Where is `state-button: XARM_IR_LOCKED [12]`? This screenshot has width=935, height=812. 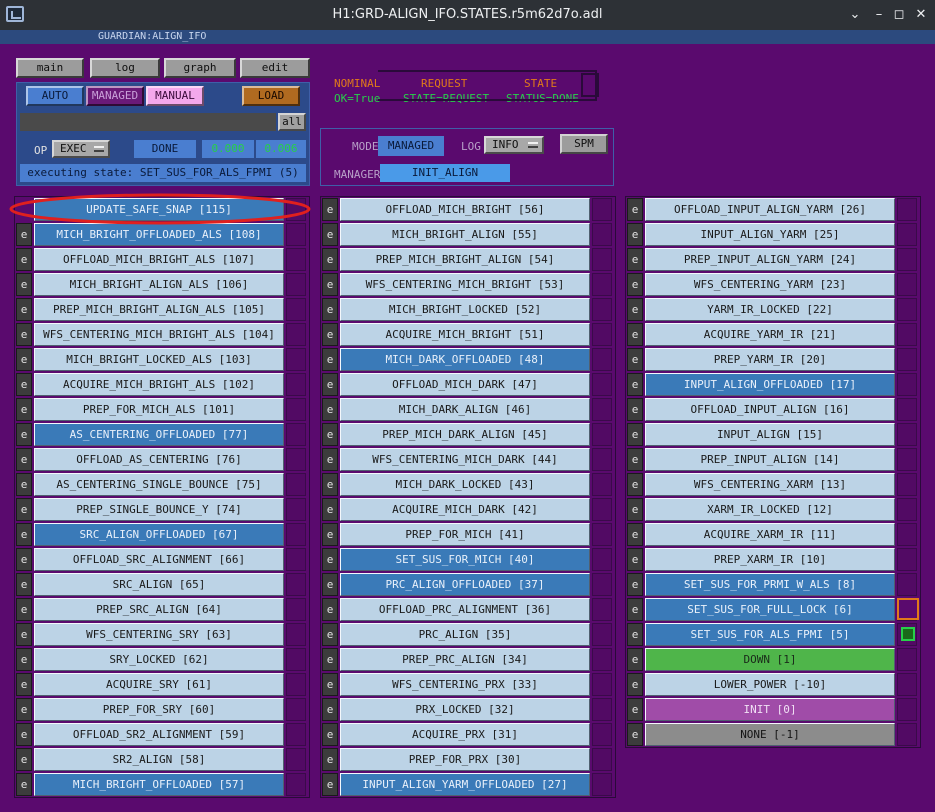 state-button: XARM_IR_LOCKED [12] is located at coordinates (770, 509).